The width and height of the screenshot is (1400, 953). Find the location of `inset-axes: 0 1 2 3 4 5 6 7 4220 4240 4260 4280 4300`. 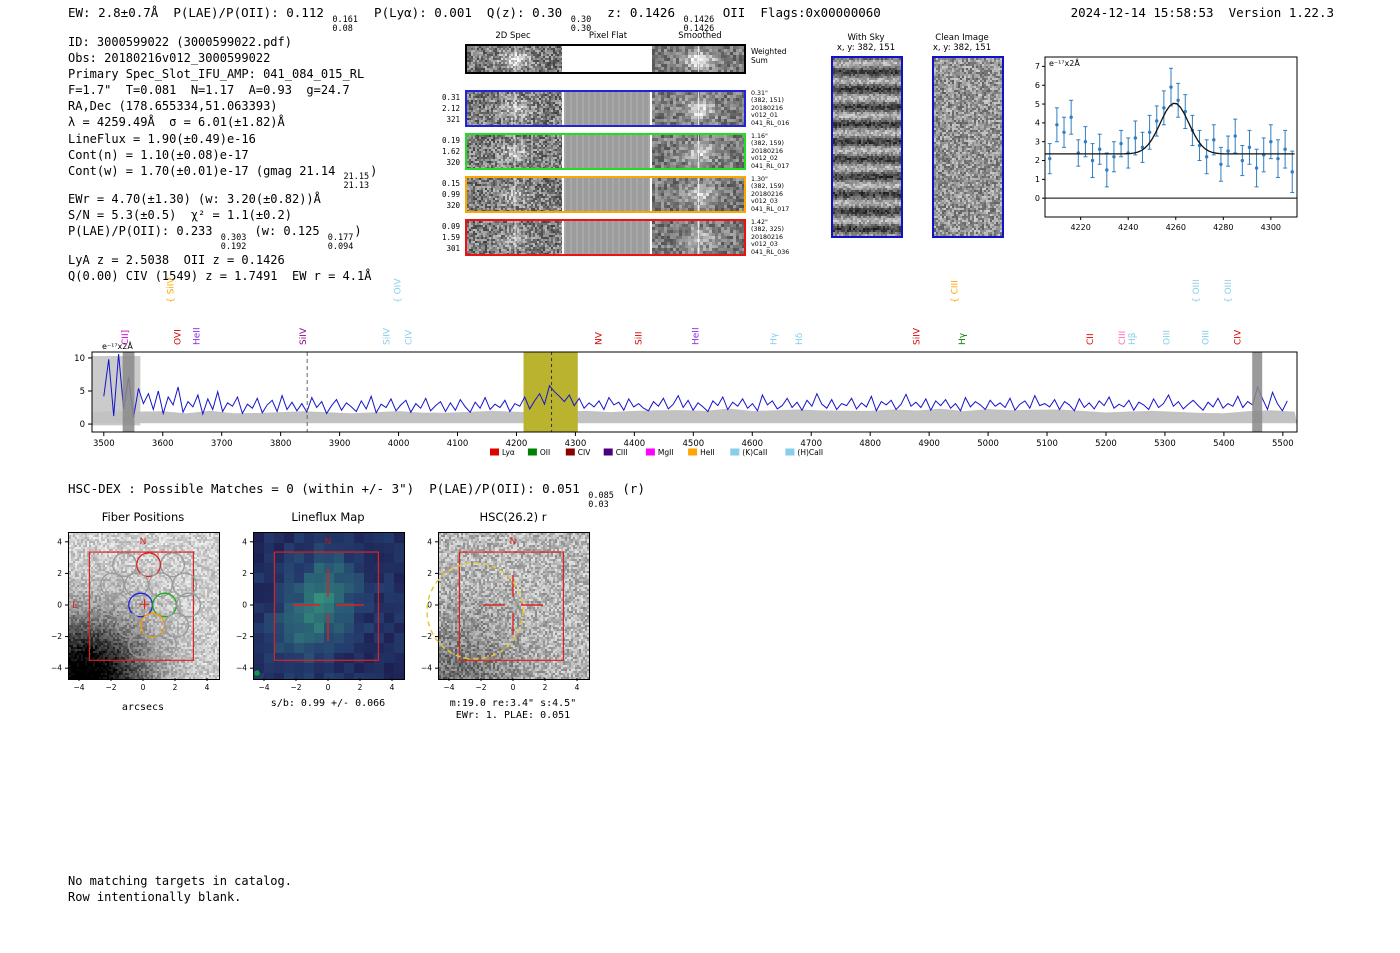

inset-axes: 0 1 2 3 4 5 6 7 4220 4240 4260 4280 4300 is located at coordinates (1158, 147).